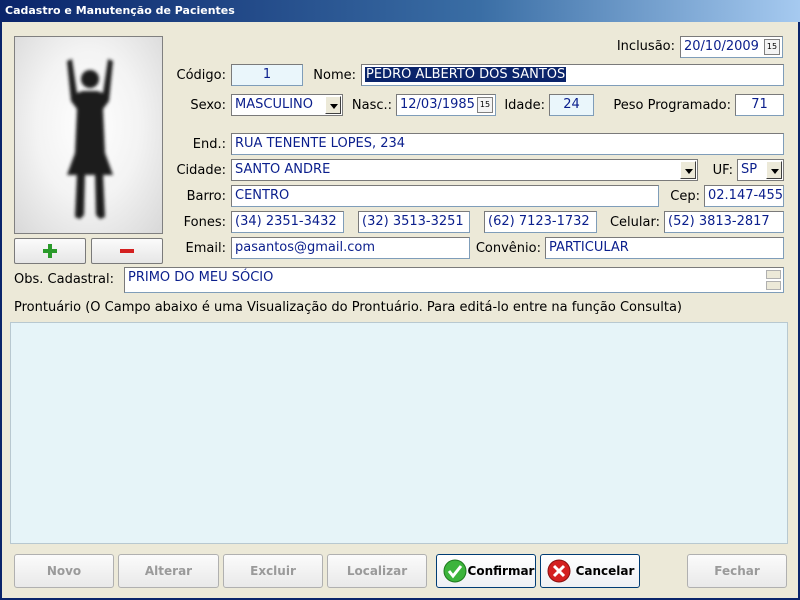 The width and height of the screenshot is (800, 600). I want to click on excluir-button: Excluir, so click(273, 571).